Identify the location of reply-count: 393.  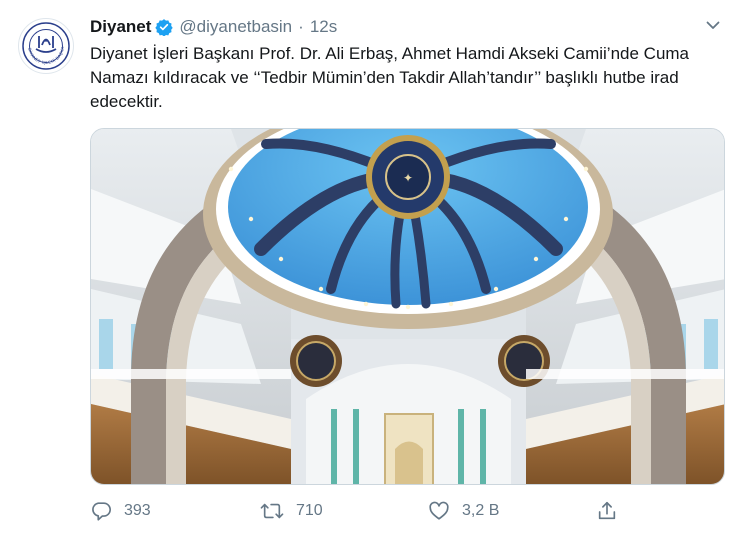
(137, 510).